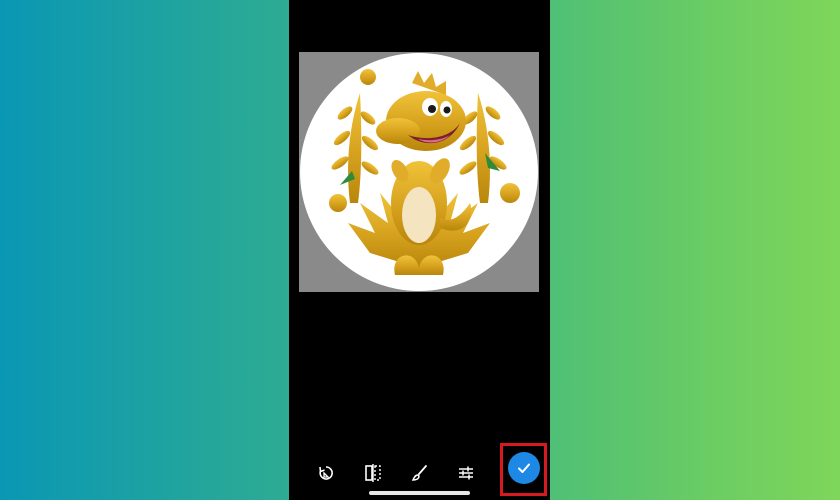 The image size is (840, 500). What do you see at coordinates (523, 469) in the screenshot?
I see `confirm-highlight-box` at bounding box center [523, 469].